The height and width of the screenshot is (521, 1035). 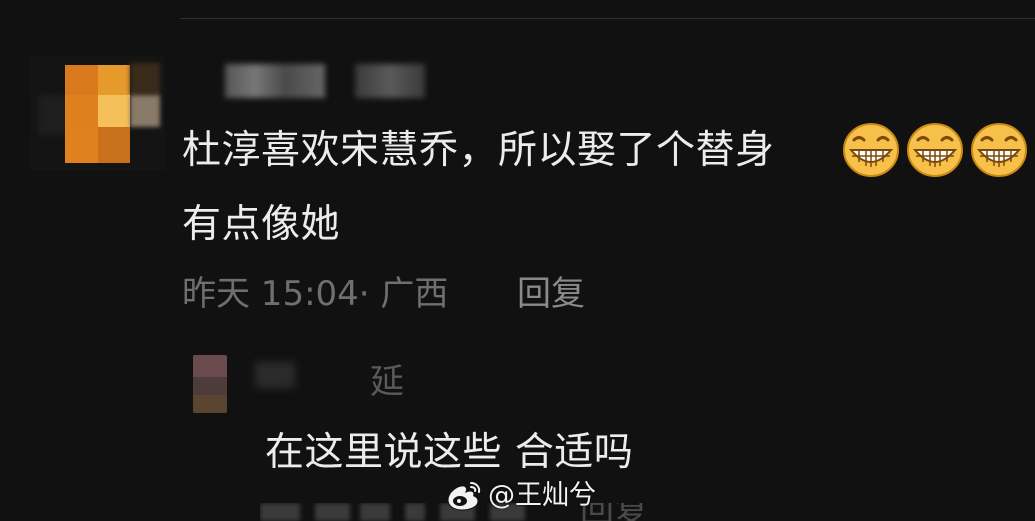 I want to click on top-divider, so click(x=607, y=18).